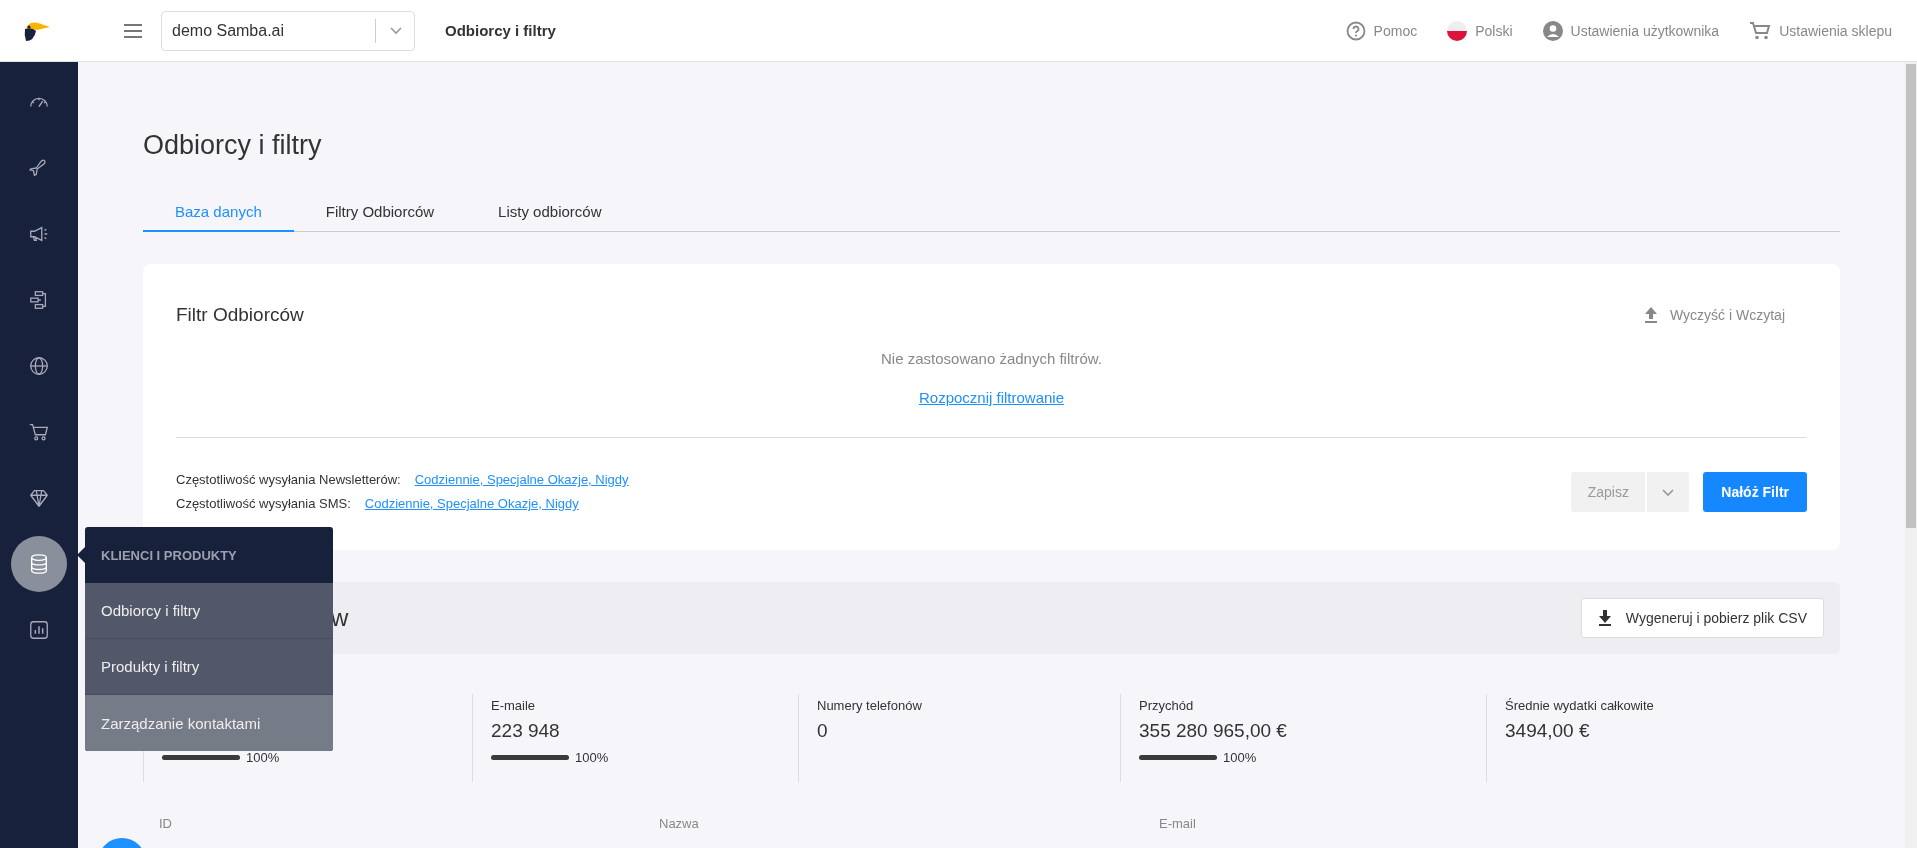 Image resolution: width=1917 pixels, height=848 pixels. I want to click on project-select: demo Samba.ai, so click(288, 30).